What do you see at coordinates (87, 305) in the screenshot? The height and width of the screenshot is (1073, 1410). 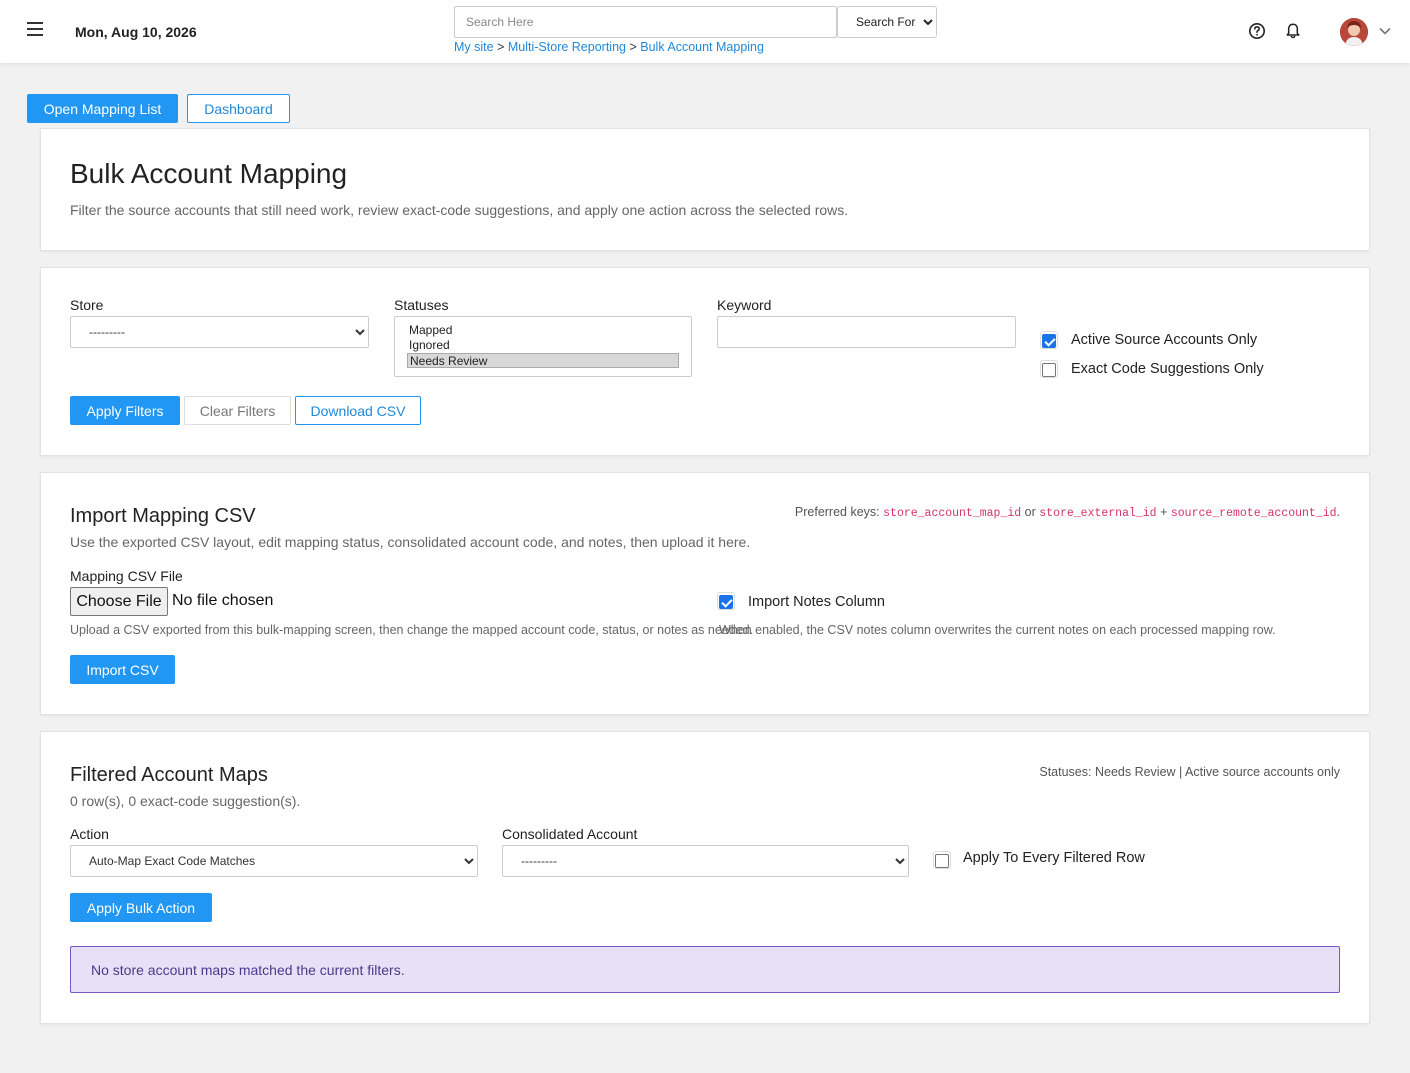 I see `store-label: Store` at bounding box center [87, 305].